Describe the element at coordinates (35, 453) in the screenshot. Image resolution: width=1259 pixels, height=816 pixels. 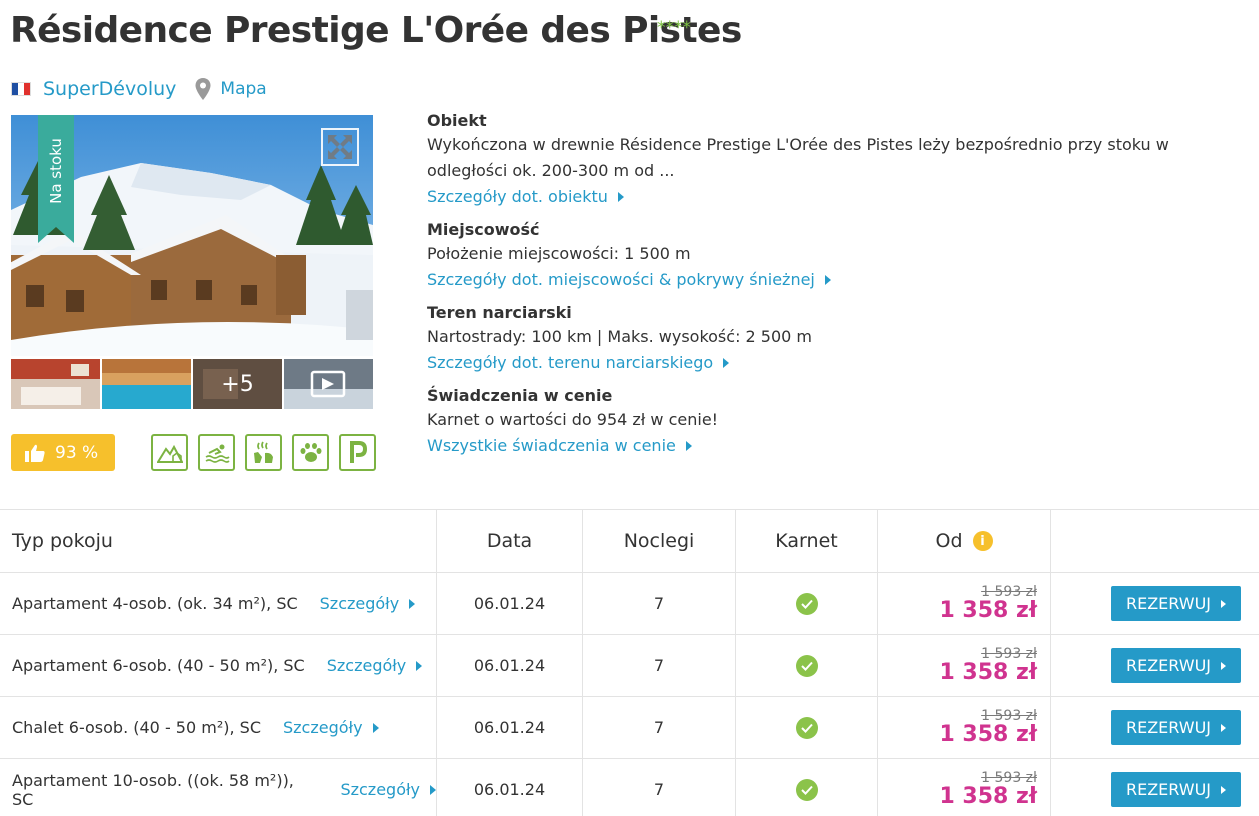
I see `thumbs-up-icon` at that location.